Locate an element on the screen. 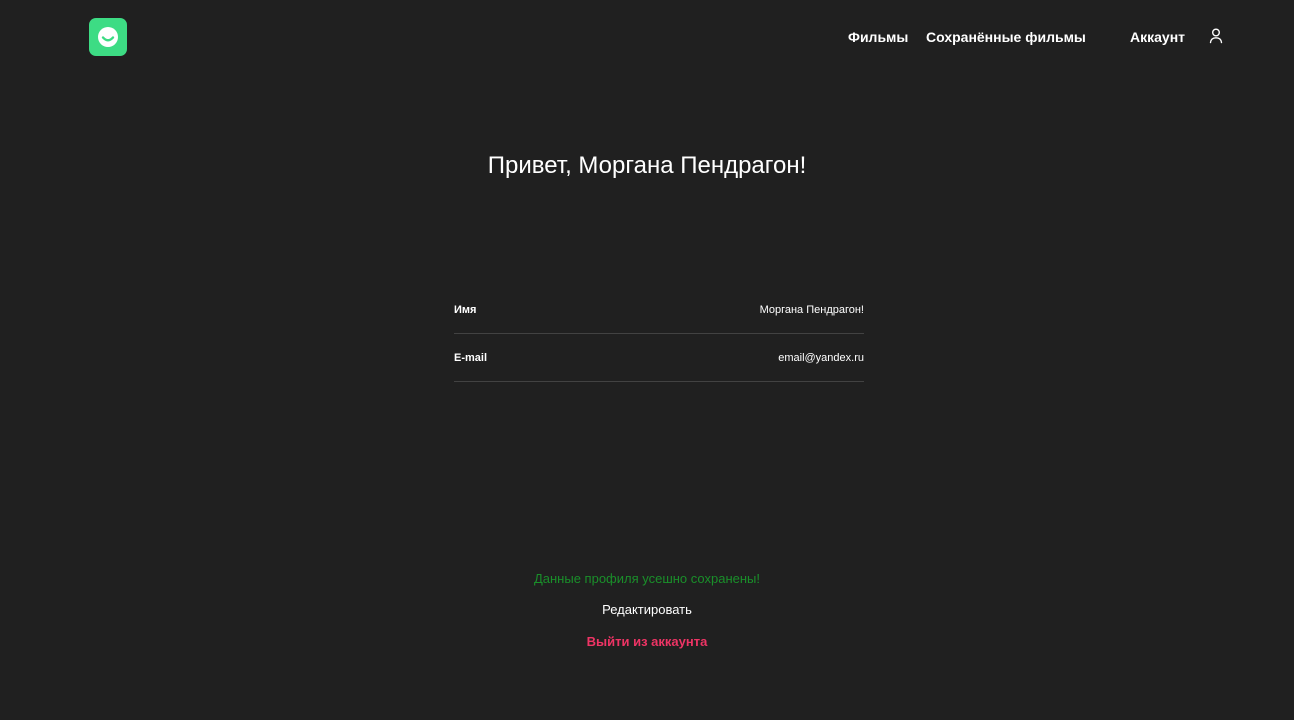 The height and width of the screenshot is (720, 1294). email-value: email@yandex.ru is located at coordinates (821, 357).